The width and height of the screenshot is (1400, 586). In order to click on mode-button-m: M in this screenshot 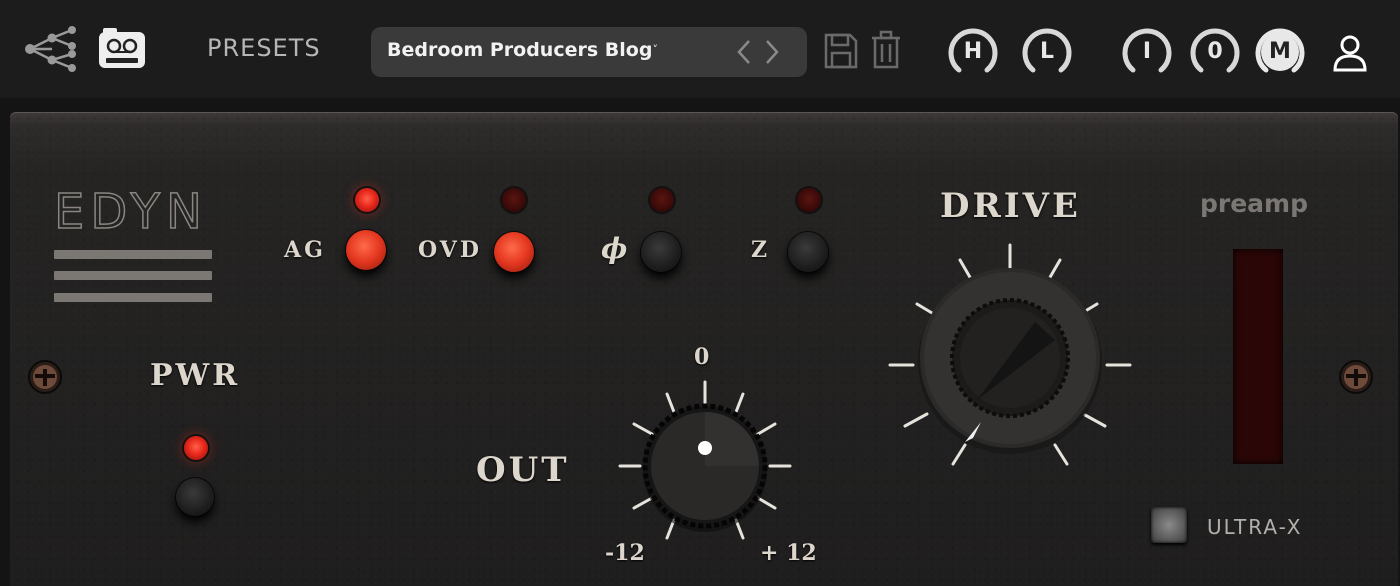, I will do `click(1280, 52)`.